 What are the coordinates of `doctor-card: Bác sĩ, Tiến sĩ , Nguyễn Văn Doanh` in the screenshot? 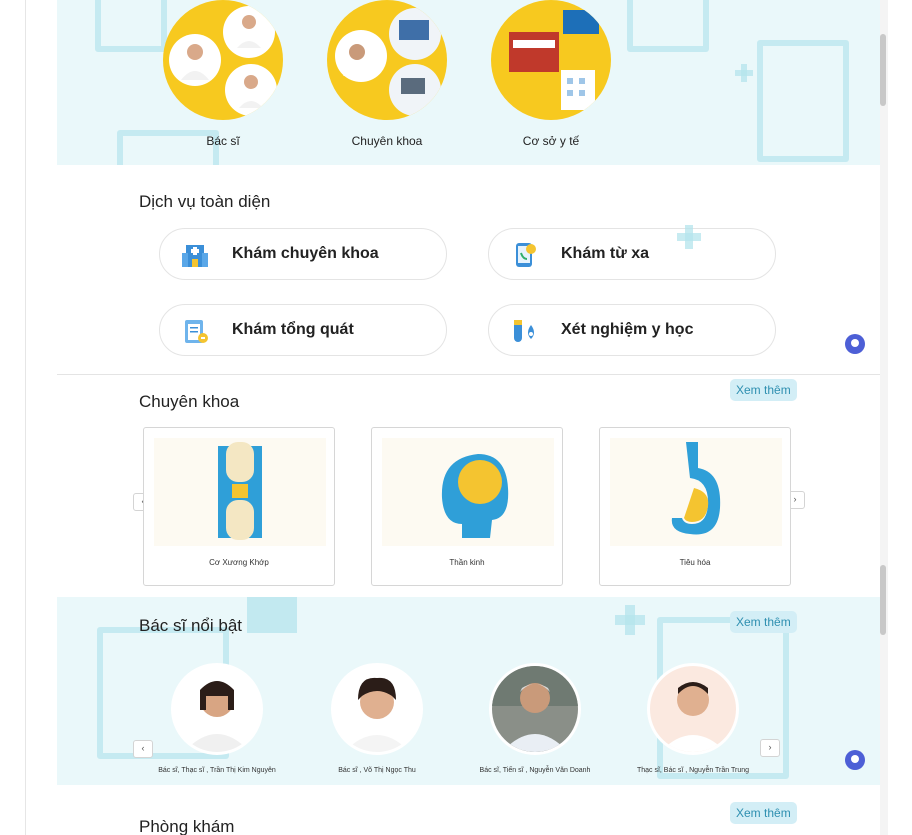 It's located at (535, 719).